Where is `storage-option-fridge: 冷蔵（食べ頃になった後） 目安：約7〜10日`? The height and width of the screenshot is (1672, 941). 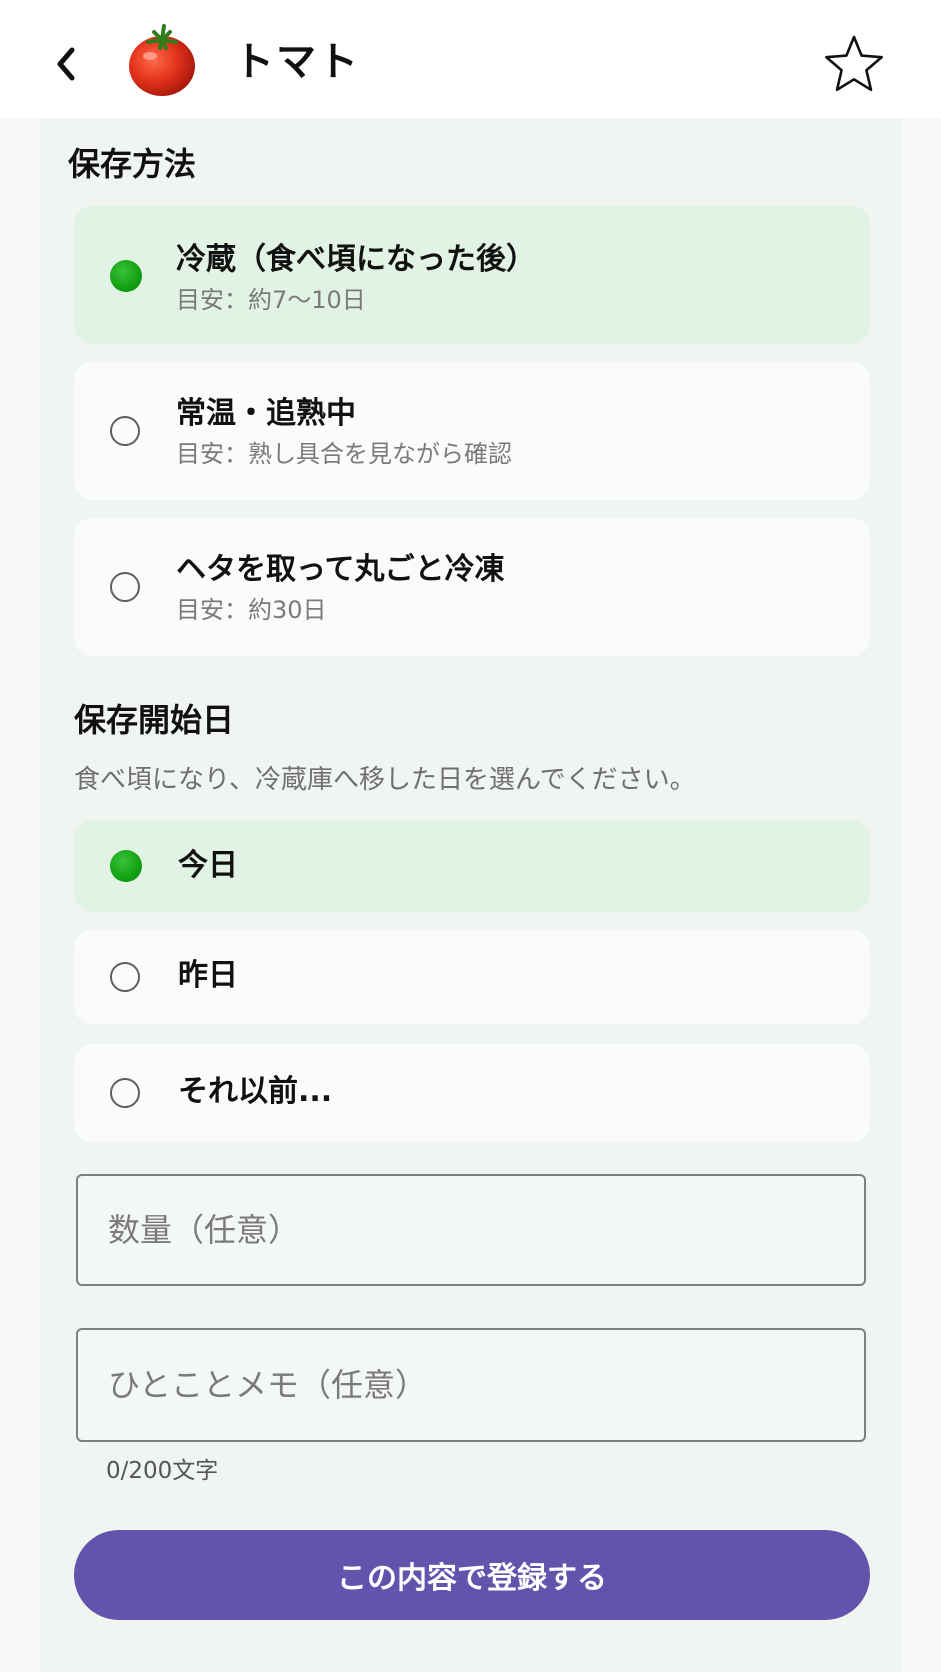 storage-option-fridge: 冷蔵（食べ頃になった後） 目安：約7〜10日 is located at coordinates (472, 275).